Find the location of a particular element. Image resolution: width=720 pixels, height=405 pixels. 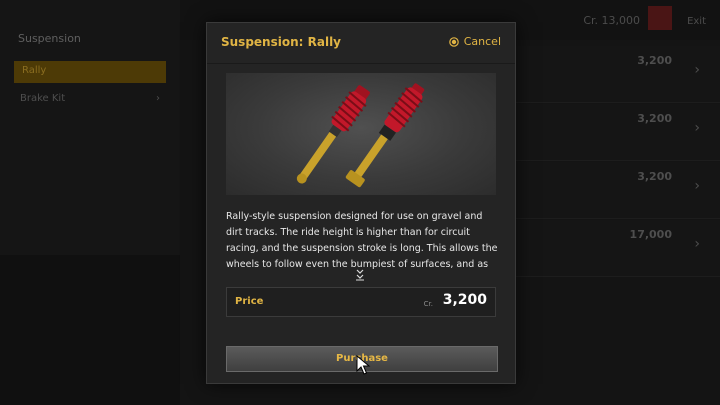

credits-display: Cr. 13,000 is located at coordinates (611, 20).